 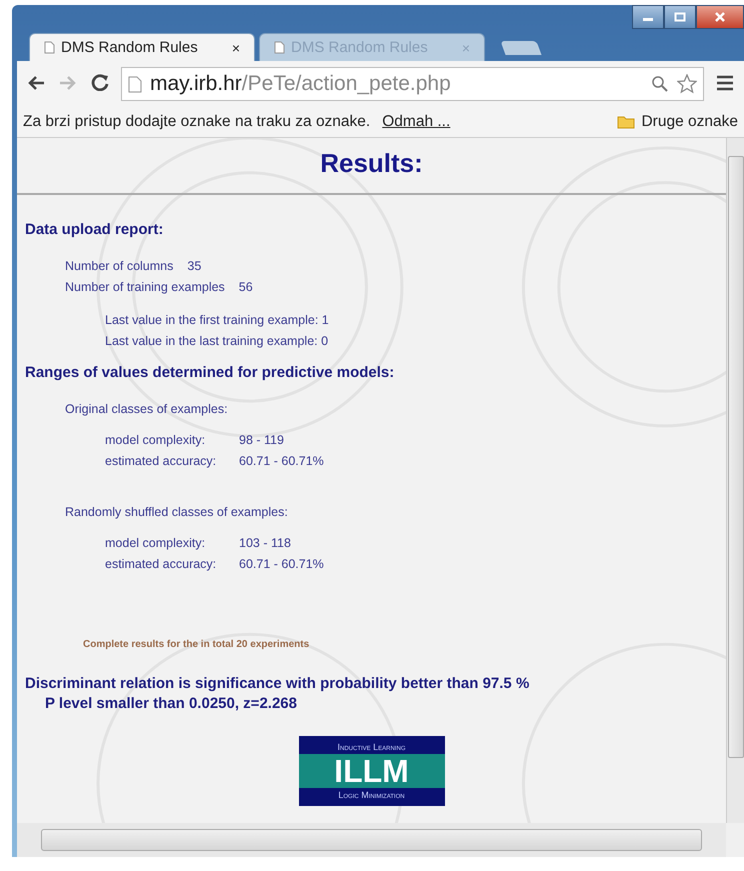 I want to click on reload-icon, so click(x=100, y=82).